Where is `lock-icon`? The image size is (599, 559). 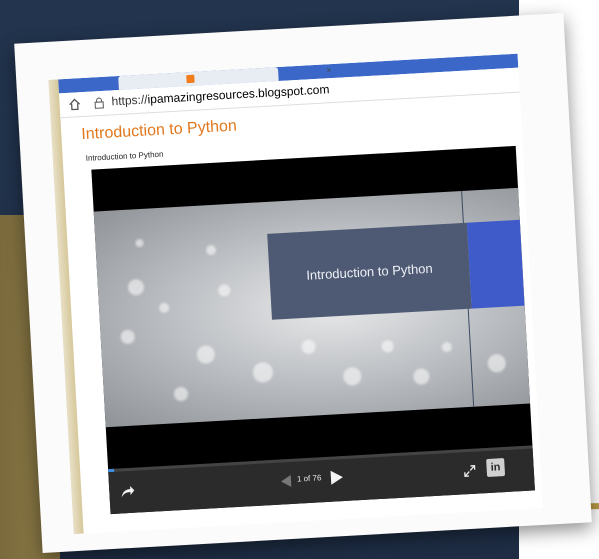
lock-icon is located at coordinates (99, 103).